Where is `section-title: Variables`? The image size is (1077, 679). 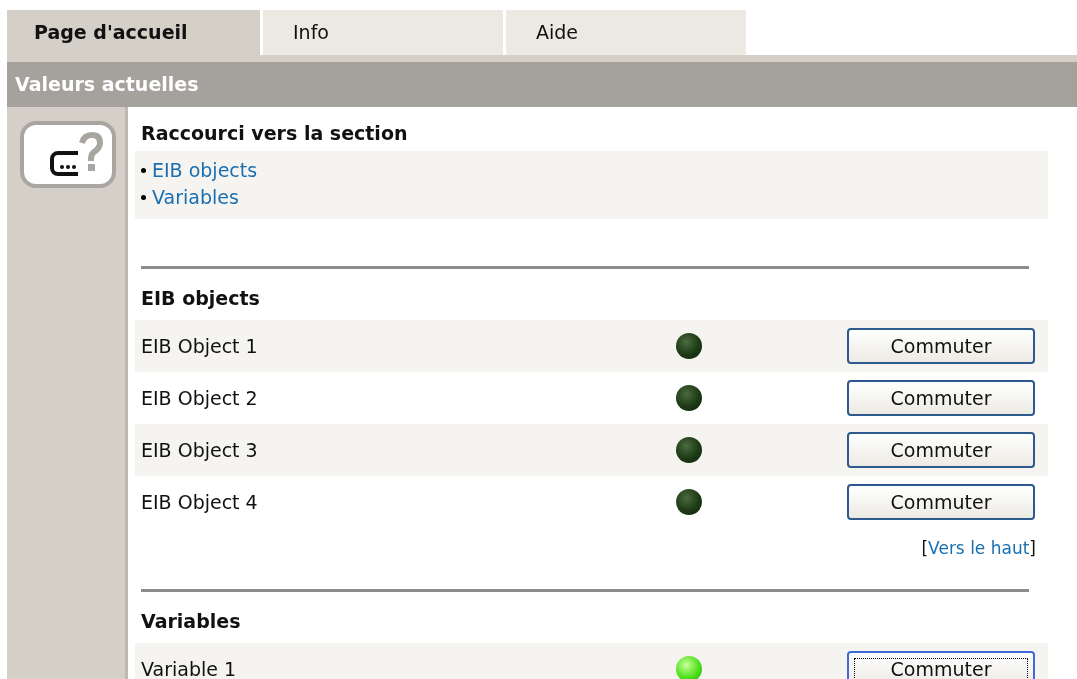 section-title: Variables is located at coordinates (191, 621).